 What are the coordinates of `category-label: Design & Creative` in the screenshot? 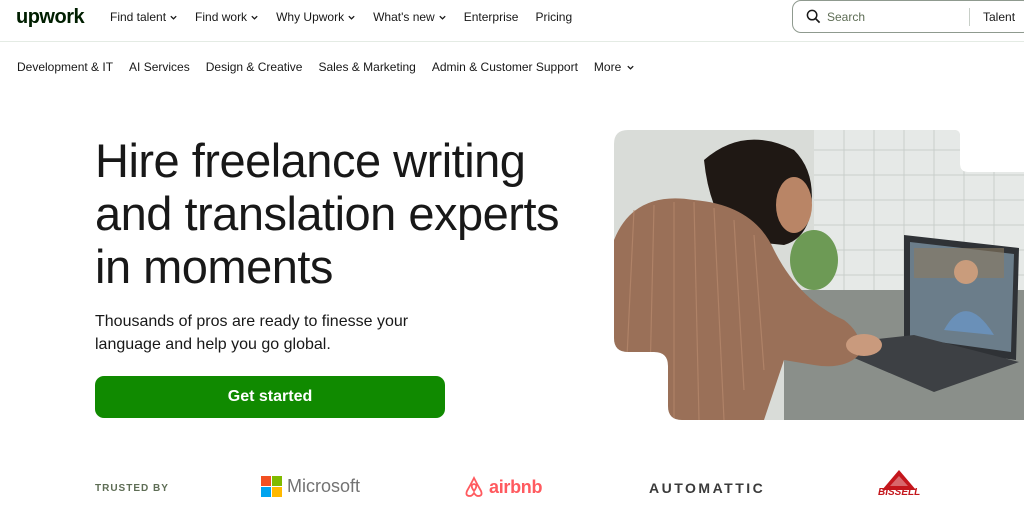 It's located at (254, 67).